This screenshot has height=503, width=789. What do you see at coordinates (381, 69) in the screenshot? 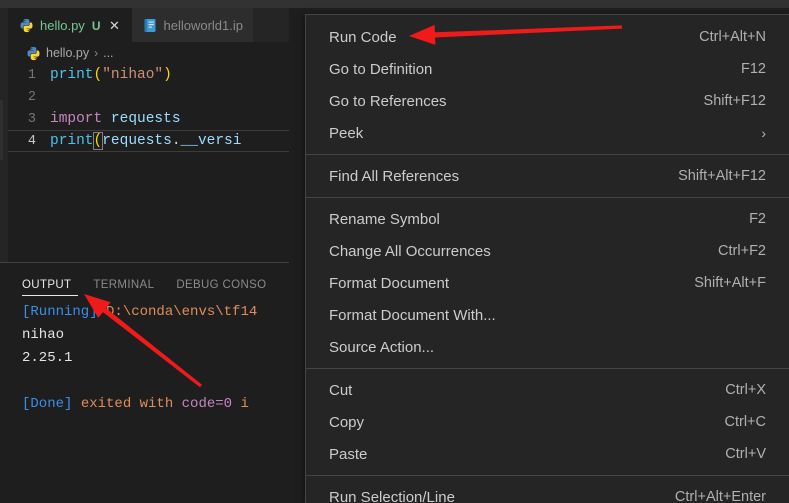
I see `menu-item-label: Go to Definition` at bounding box center [381, 69].